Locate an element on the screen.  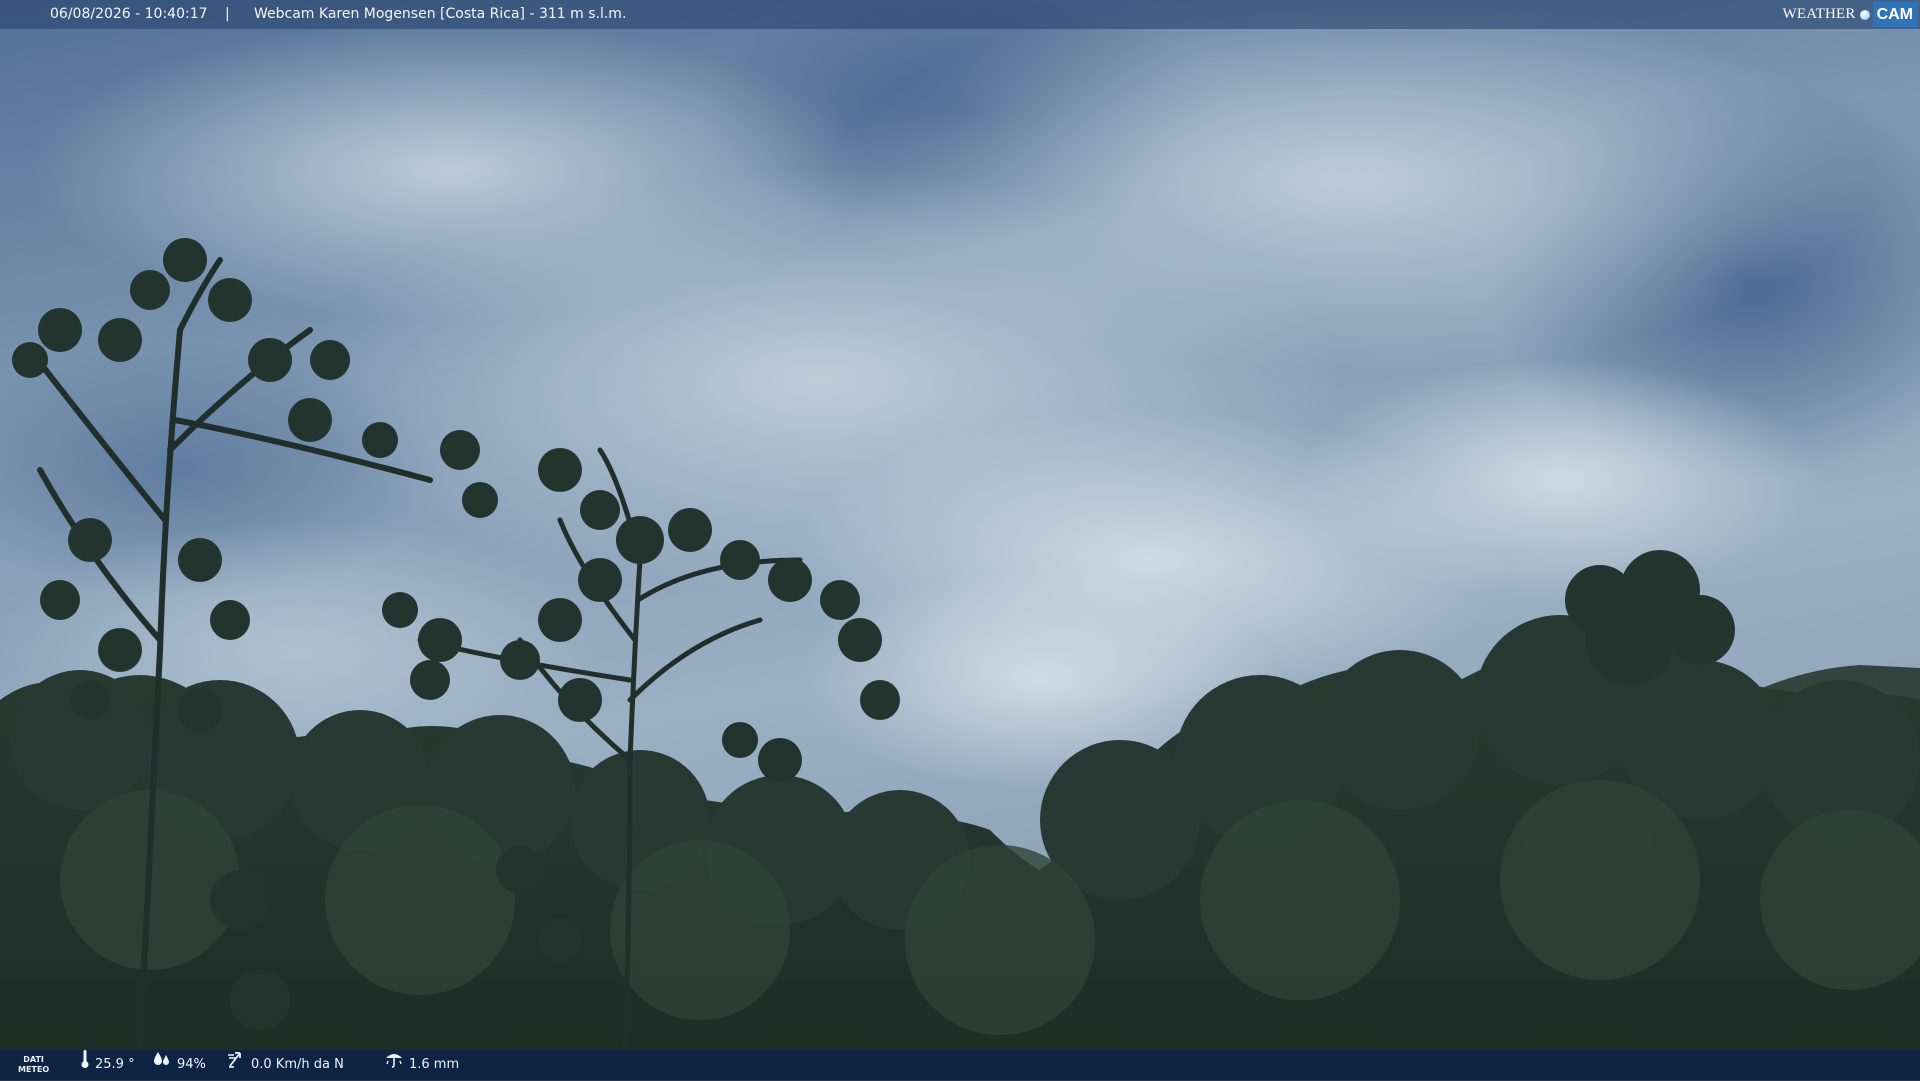
meteo-label-line1: DATI is located at coordinates (33, 1060).